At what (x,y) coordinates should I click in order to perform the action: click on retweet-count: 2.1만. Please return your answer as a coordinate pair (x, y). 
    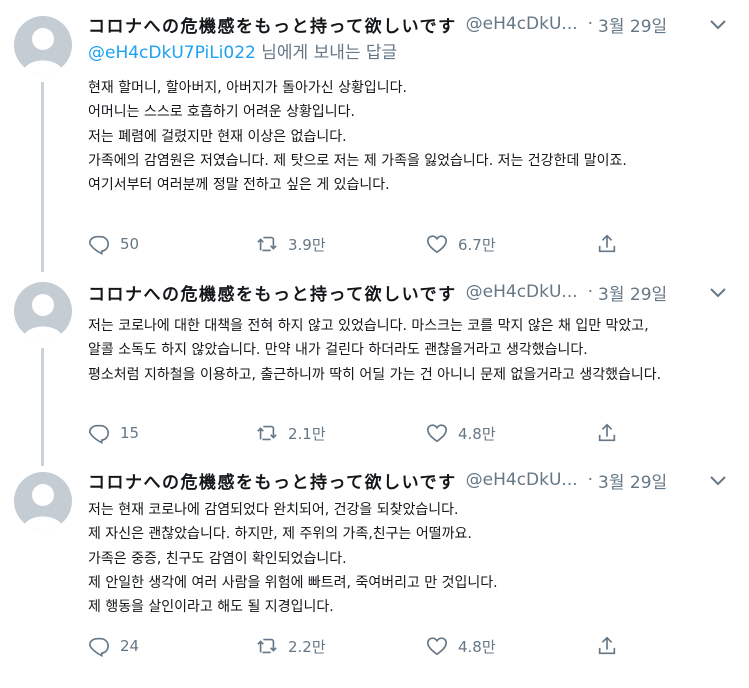
    Looking at the image, I should click on (307, 433).